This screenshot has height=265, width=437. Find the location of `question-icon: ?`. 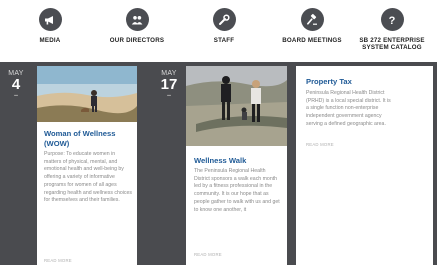

question-icon: ? is located at coordinates (392, 19).